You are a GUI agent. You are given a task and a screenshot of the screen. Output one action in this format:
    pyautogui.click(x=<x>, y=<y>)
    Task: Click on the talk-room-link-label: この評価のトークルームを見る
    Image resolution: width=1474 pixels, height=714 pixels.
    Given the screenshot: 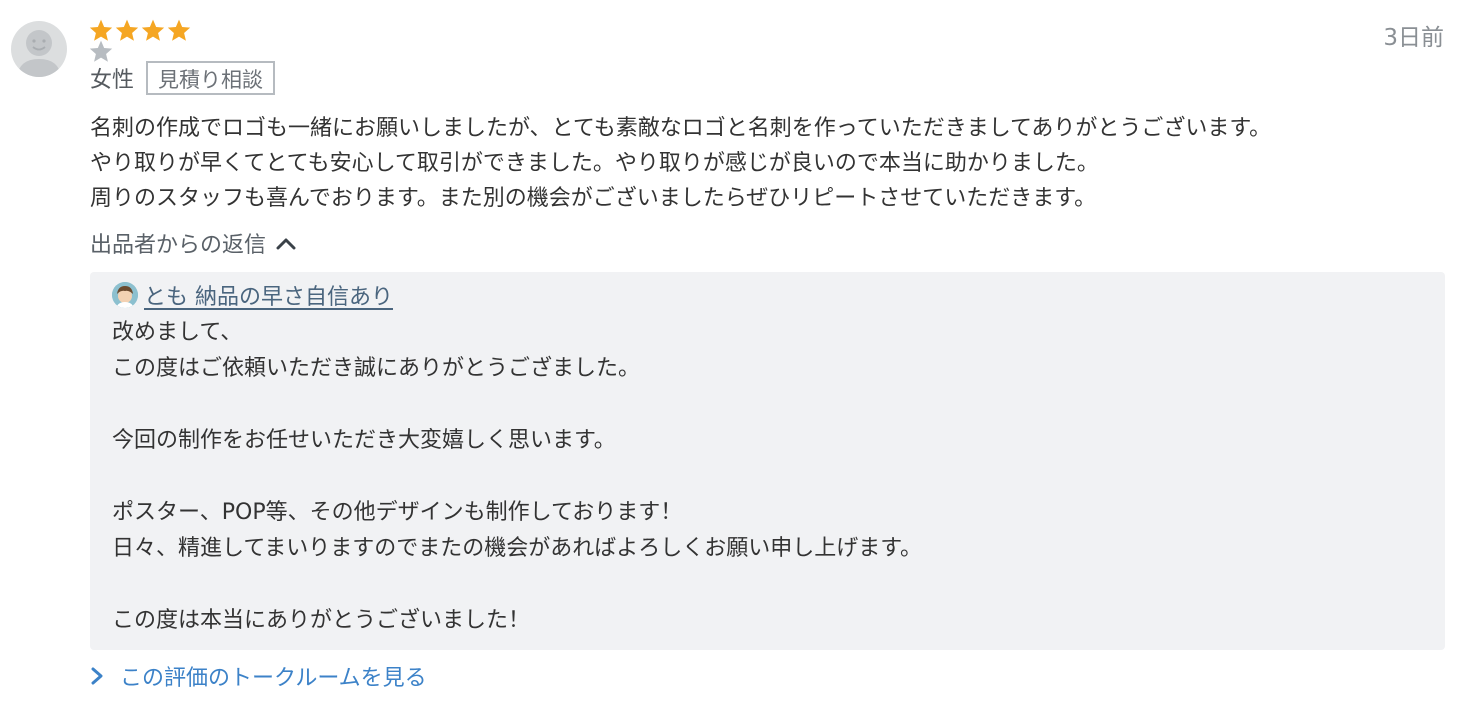 What is the action you would take?
    pyautogui.click(x=273, y=678)
    